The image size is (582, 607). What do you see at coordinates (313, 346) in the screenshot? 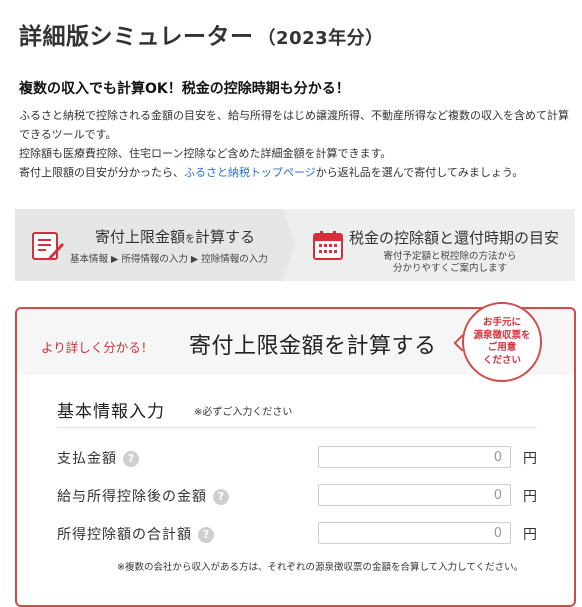
I see `calculator-title: 寄付上限金額を計算する` at bounding box center [313, 346].